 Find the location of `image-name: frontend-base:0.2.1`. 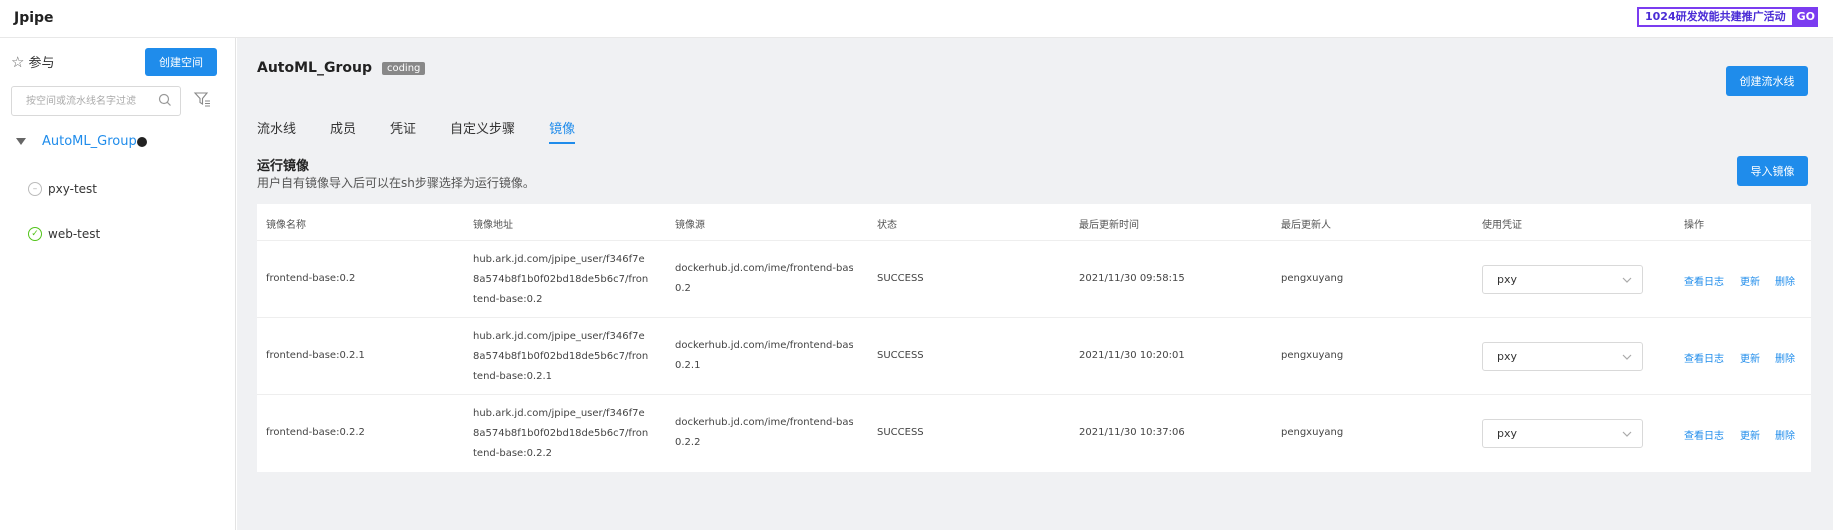

image-name: frontend-base:0.2.1 is located at coordinates (315, 355).